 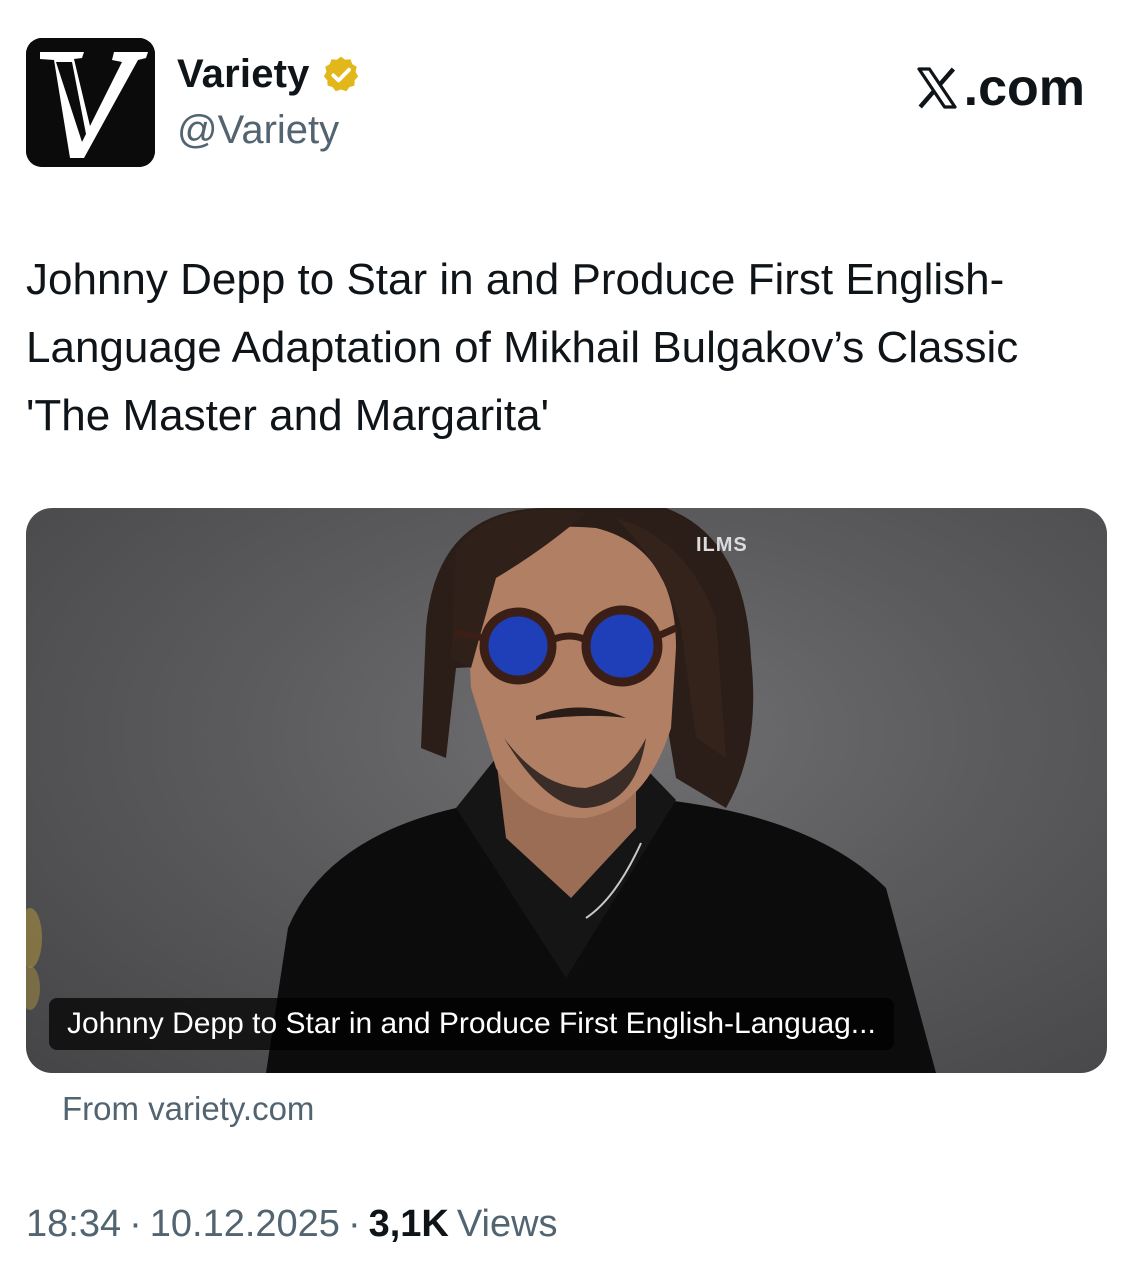 What do you see at coordinates (258, 130) in the screenshot?
I see `handle: @Variety` at bounding box center [258, 130].